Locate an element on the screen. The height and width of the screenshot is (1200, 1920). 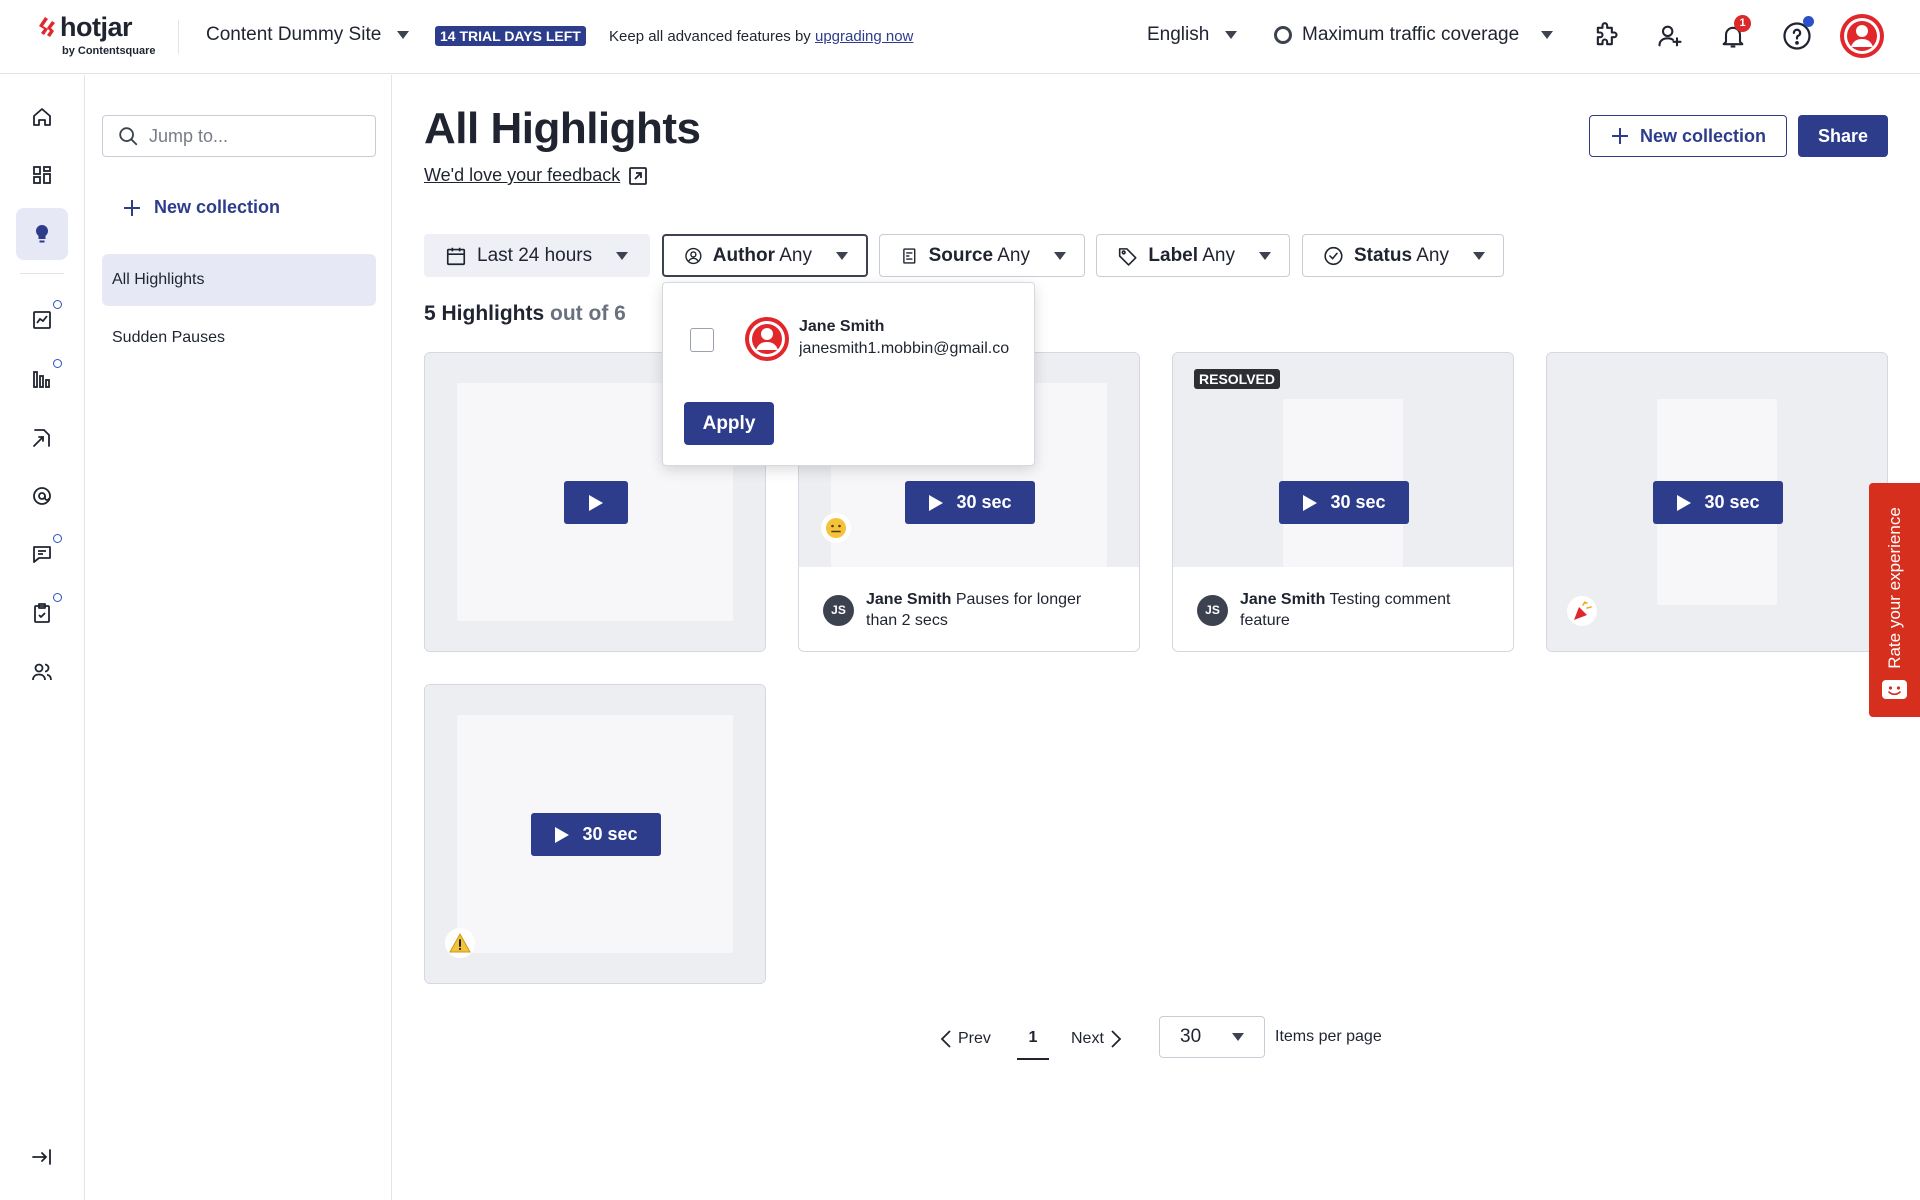
apply-button: Apply is located at coordinates (729, 423).